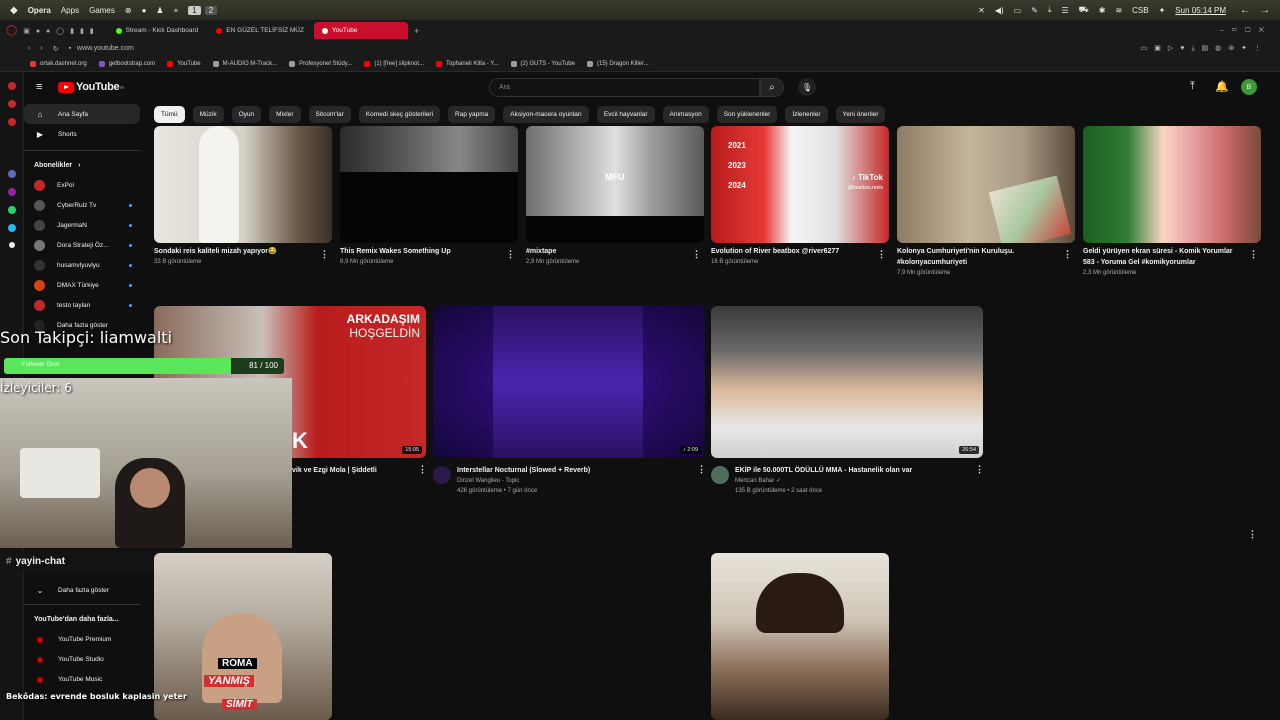 The image size is (1280, 720). Describe the element at coordinates (82, 165) in the screenshot. I see `subscriptions-header: Abonelikler ›` at that location.